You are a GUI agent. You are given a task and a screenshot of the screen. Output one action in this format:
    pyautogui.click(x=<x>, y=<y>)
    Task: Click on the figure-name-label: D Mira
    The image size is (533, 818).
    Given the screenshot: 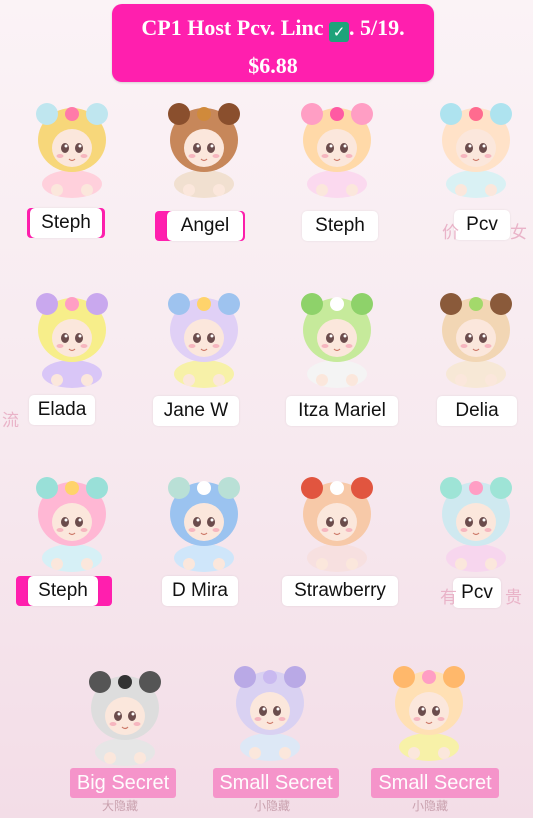 What is the action you would take?
    pyautogui.click(x=200, y=591)
    